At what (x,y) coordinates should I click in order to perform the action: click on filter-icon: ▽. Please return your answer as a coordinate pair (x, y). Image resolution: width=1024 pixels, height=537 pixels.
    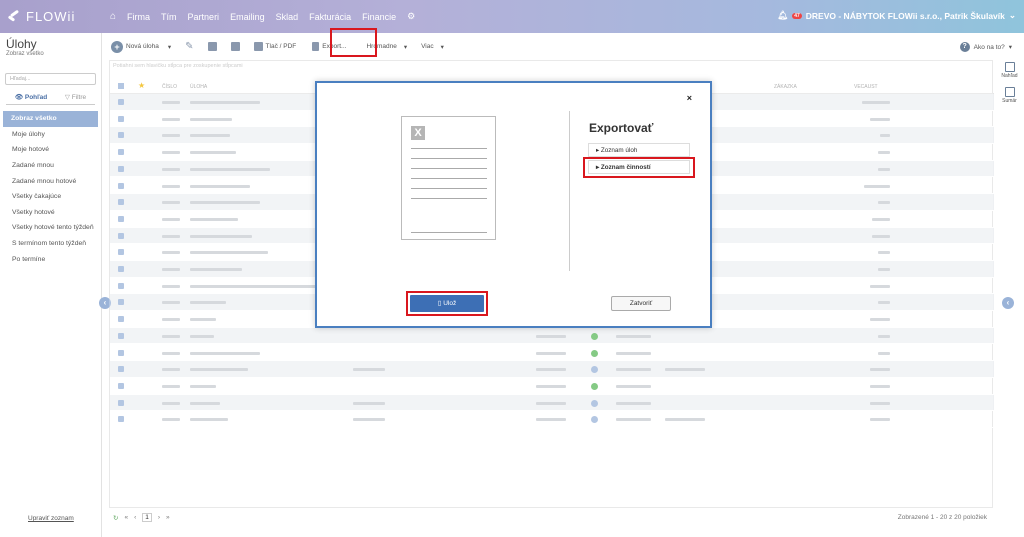
    Looking at the image, I should click on (68, 97).